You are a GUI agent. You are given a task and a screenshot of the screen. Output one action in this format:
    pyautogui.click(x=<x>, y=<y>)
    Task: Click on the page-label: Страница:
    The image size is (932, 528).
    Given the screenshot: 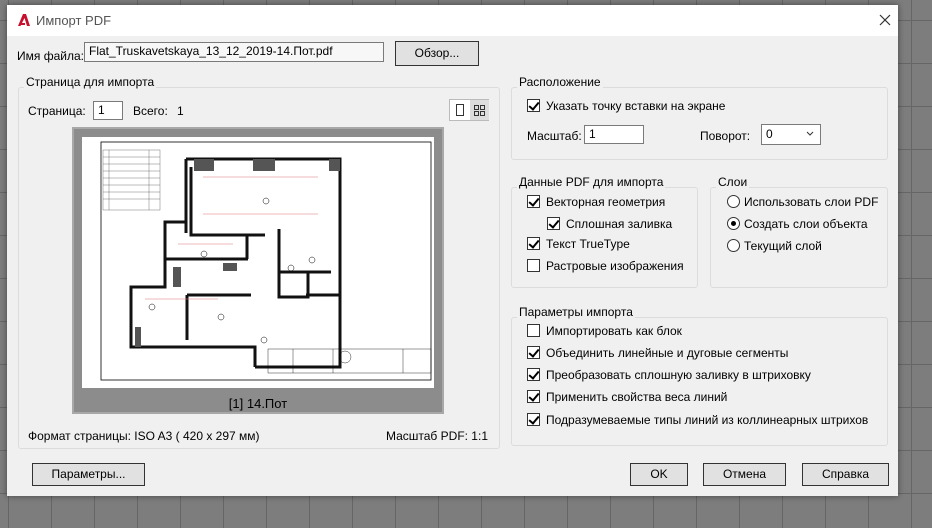 What is the action you would take?
    pyautogui.click(x=57, y=111)
    